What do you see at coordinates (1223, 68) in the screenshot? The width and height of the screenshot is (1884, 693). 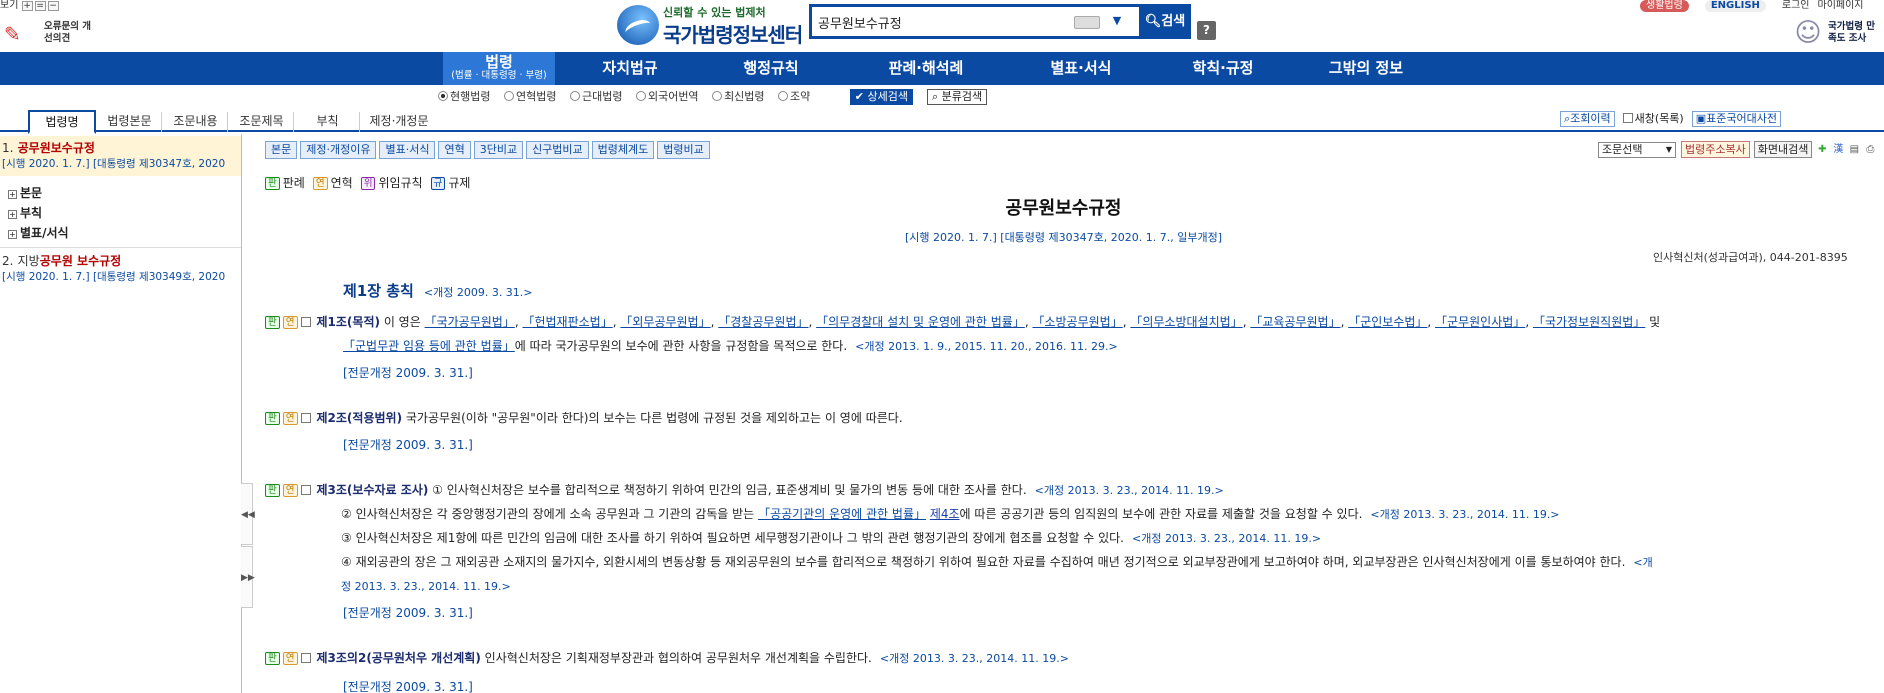 I see `nav-item-school-rules: 학칙·규정` at bounding box center [1223, 68].